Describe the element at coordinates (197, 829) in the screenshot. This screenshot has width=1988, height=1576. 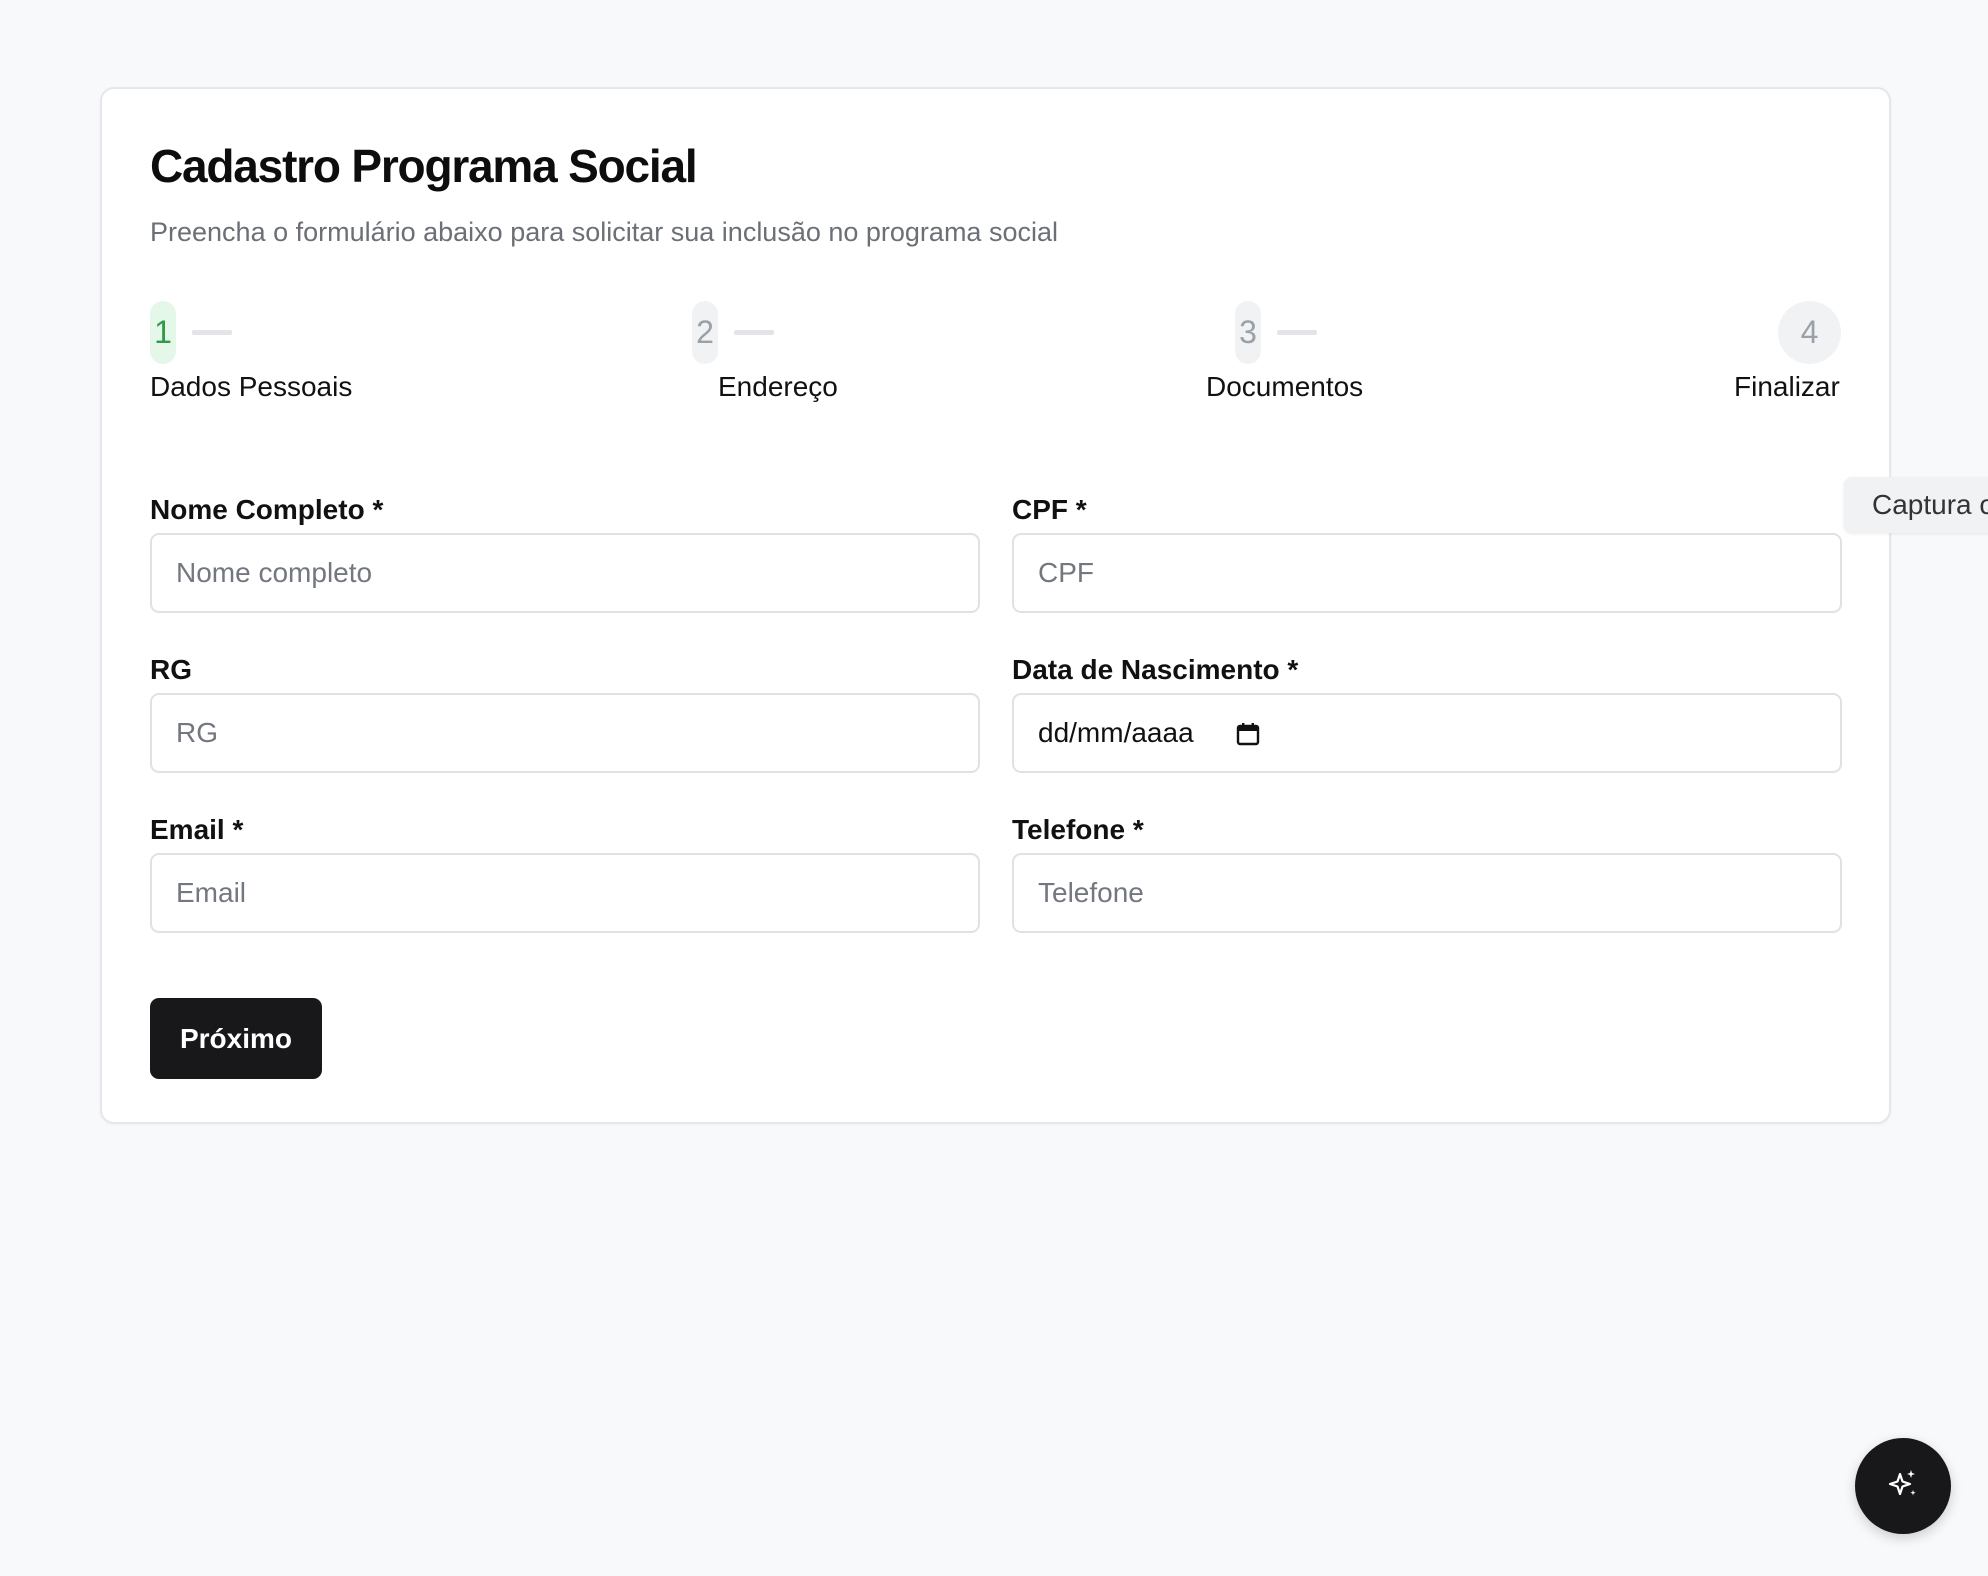
I see `email-label: Email *` at that location.